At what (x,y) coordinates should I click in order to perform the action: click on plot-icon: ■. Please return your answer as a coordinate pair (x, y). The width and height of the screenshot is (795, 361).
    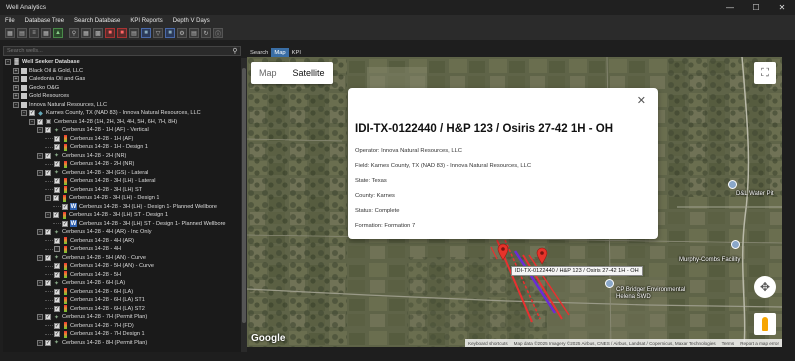
    Looking at the image, I should click on (170, 33).